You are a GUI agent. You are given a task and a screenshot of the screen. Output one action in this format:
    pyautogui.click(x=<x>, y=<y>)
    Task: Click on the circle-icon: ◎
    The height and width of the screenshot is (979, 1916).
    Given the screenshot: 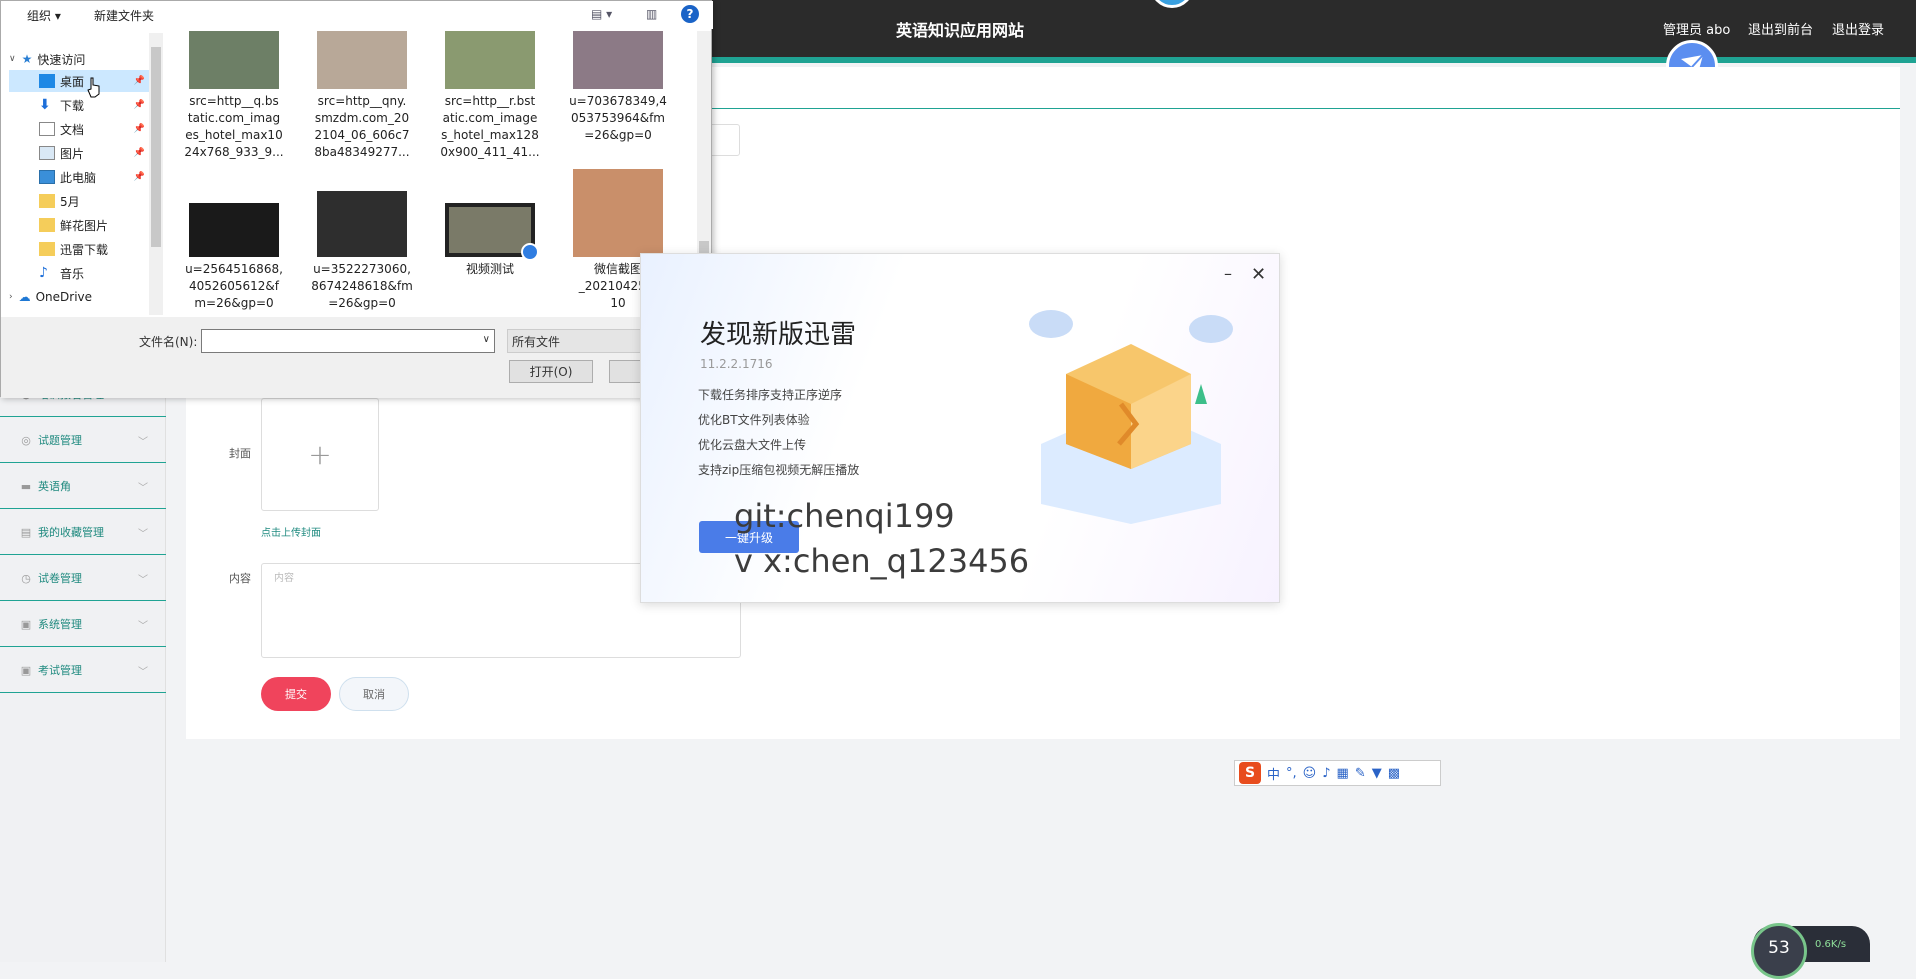 What is the action you would take?
    pyautogui.click(x=26, y=440)
    